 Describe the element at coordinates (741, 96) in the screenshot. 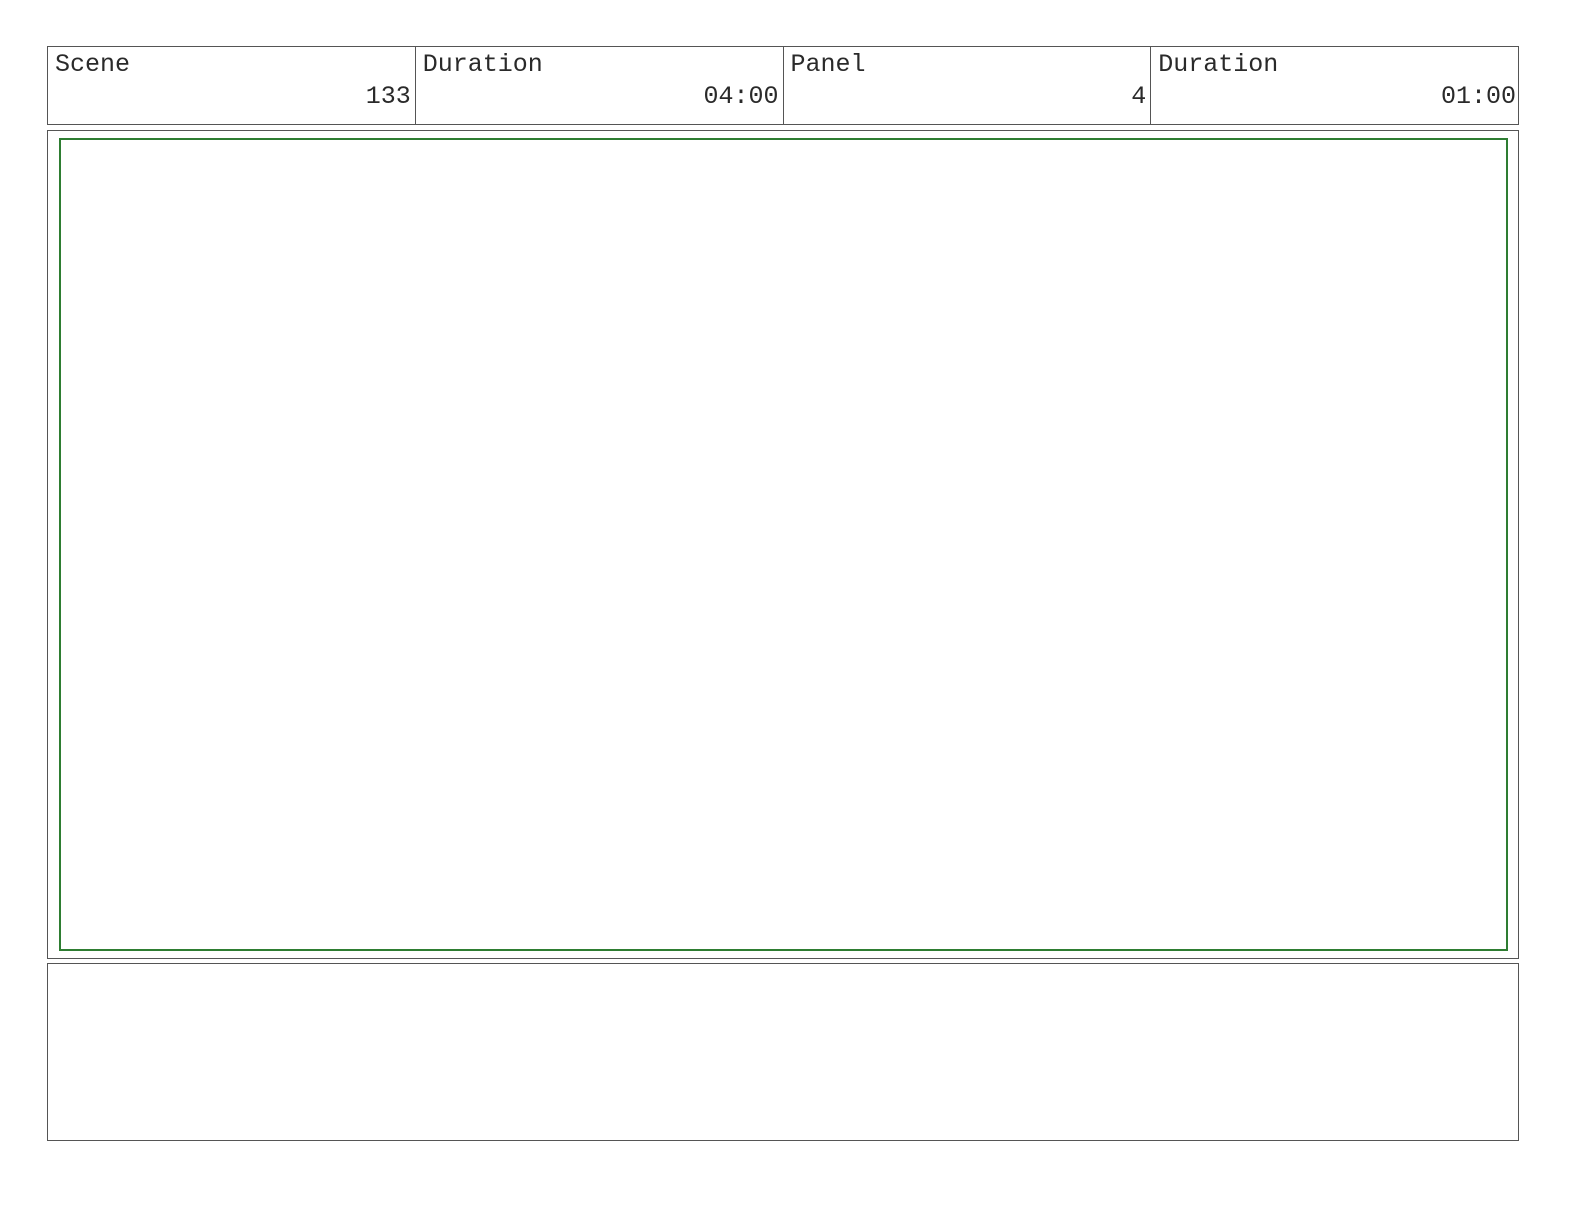

I see `scene-duration-value: 04:00` at that location.